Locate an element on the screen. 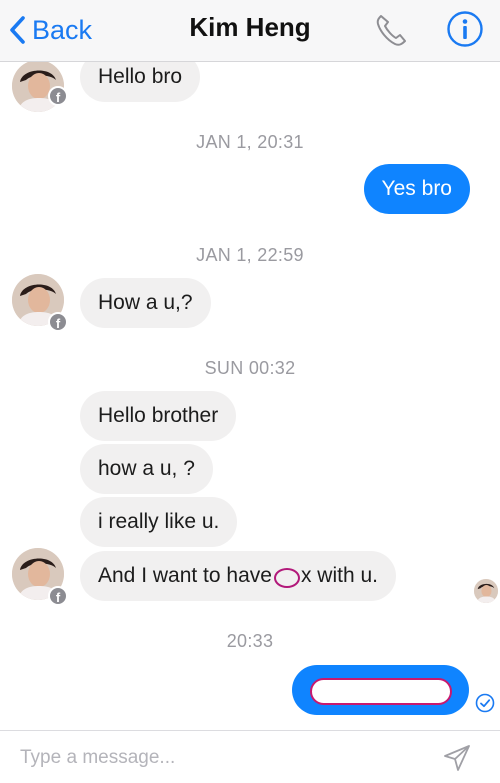  message-bubble-outgoing: Yes bro is located at coordinates (416, 189).